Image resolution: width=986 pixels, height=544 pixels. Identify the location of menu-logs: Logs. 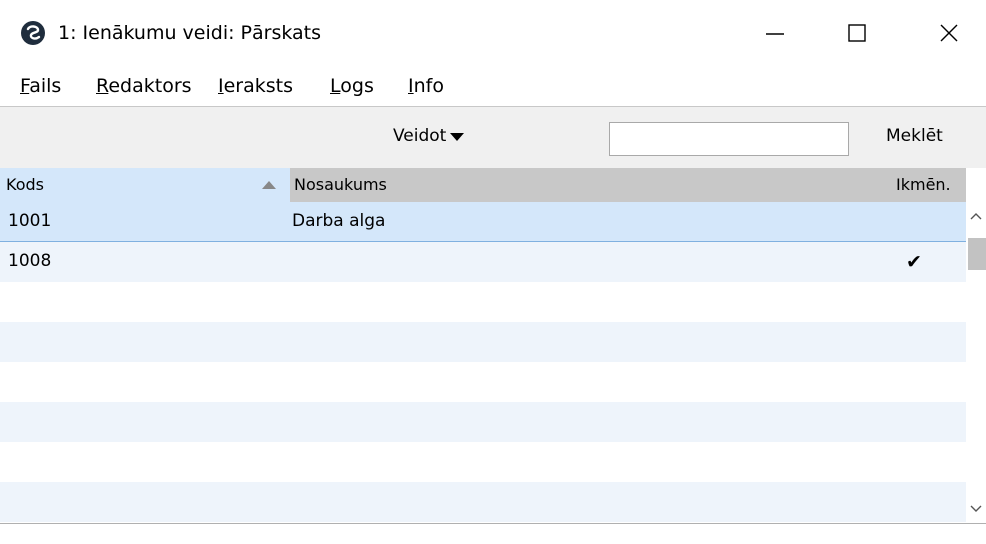
(352, 86).